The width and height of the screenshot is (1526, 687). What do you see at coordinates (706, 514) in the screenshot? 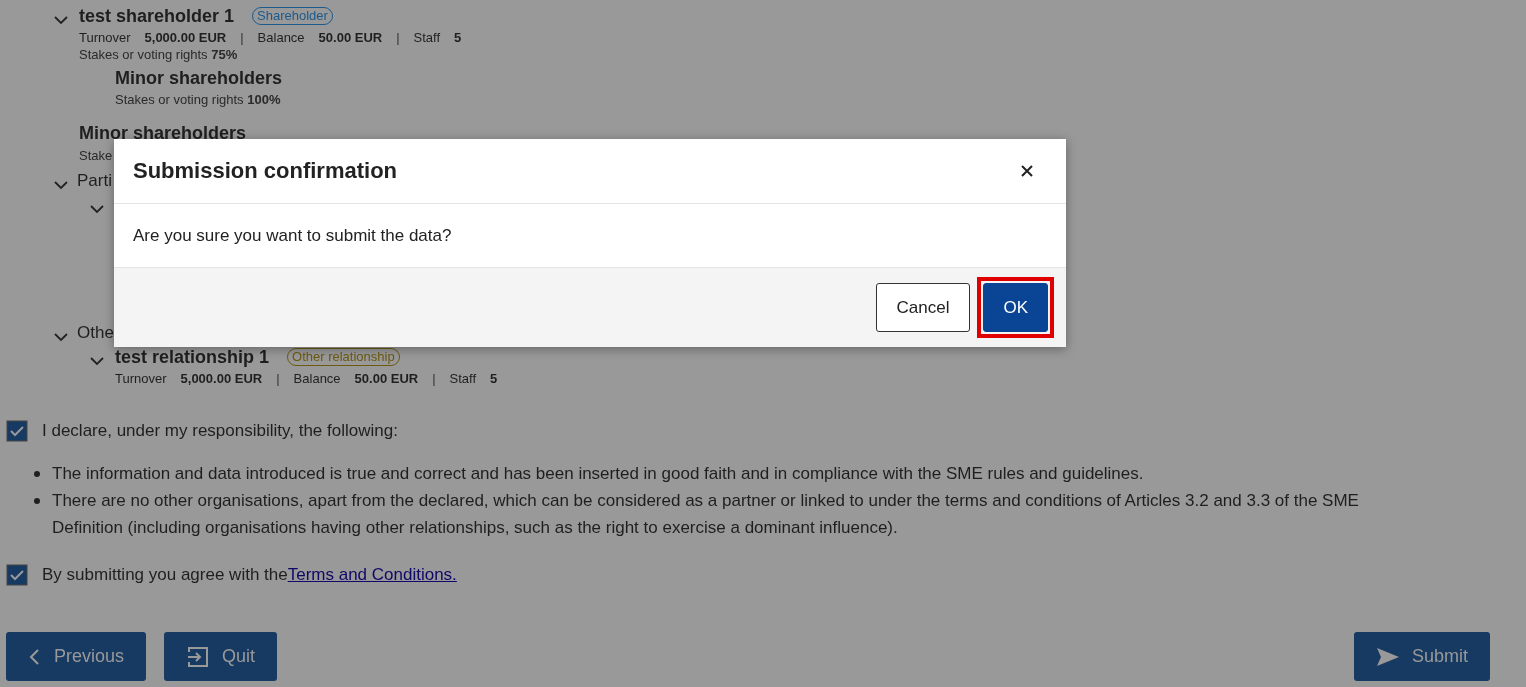
I see `bullet-text: There are no other organisations, apart from the declared, which can be considered as a partner or linked to under the terms and conditions of Articles 3.2 and 3.3 of the SME Definition (including organisations having other relationships, such as the right to exercise a dominant influence).` at bounding box center [706, 514].